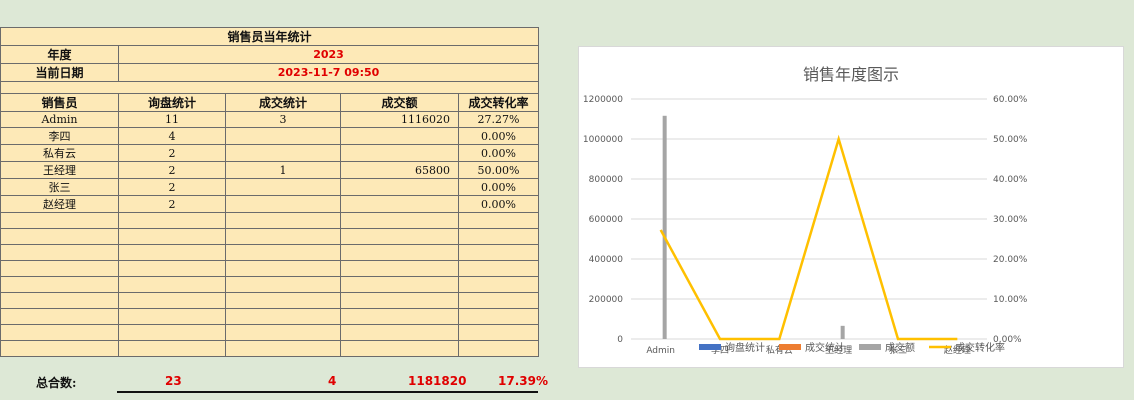  I want to click on cell-rate: 27.27%, so click(498, 119).